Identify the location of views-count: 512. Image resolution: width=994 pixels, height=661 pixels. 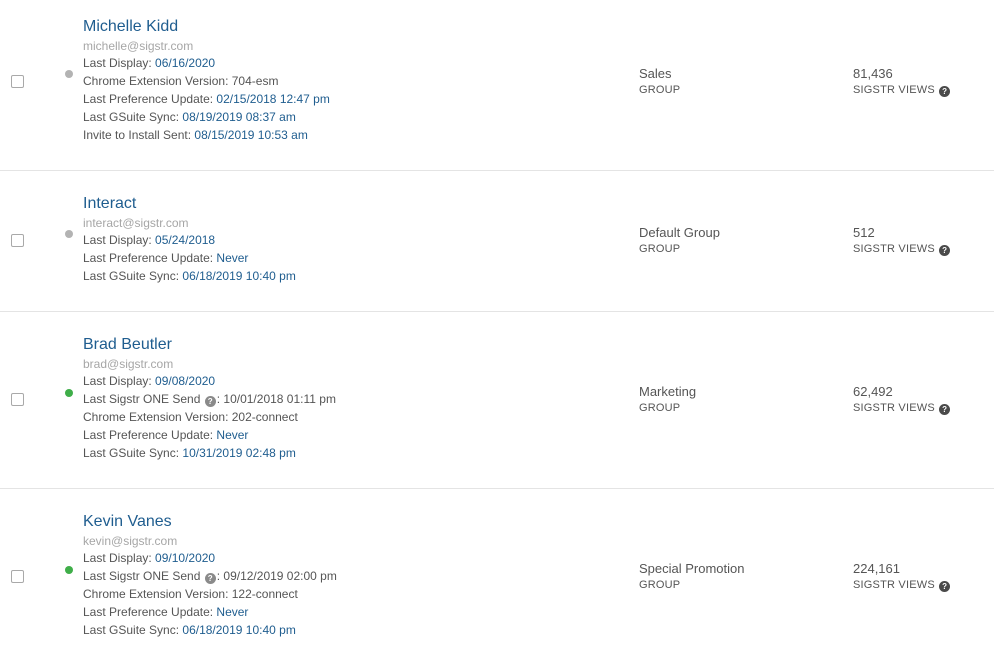
(864, 232).